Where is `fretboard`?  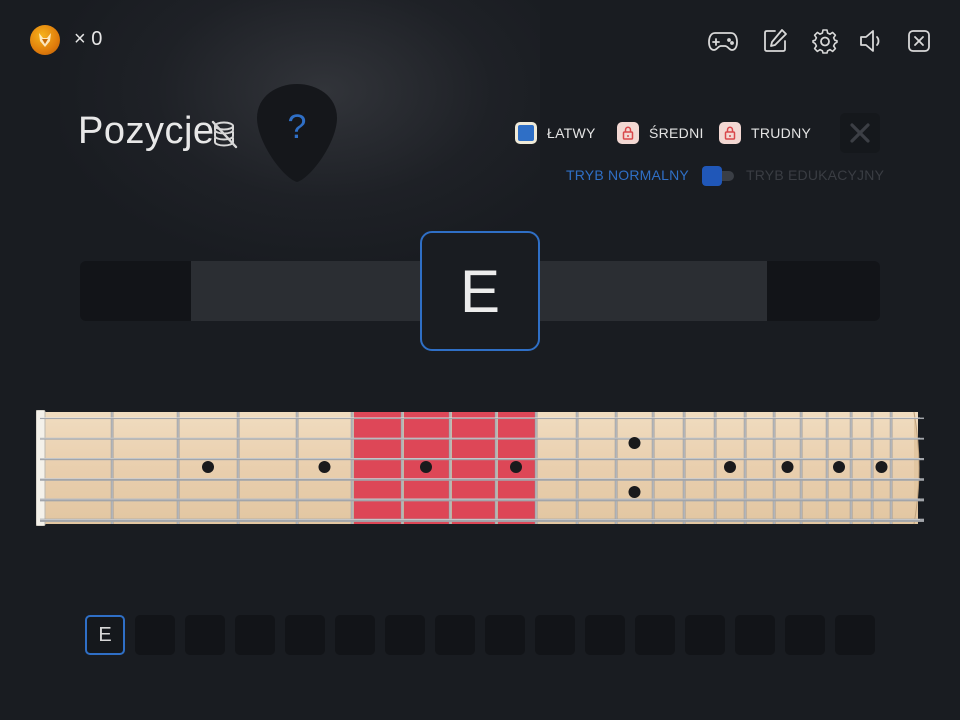
fretboard is located at coordinates (480, 468).